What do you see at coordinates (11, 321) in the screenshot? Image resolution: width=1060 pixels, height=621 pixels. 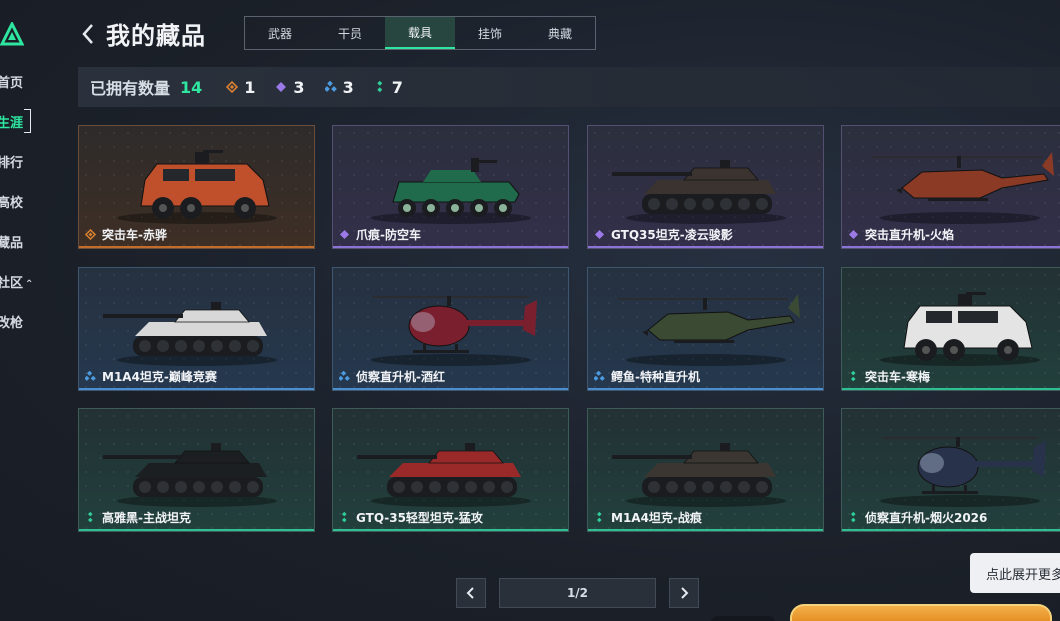 I see `sidebar-item: 改枪` at bounding box center [11, 321].